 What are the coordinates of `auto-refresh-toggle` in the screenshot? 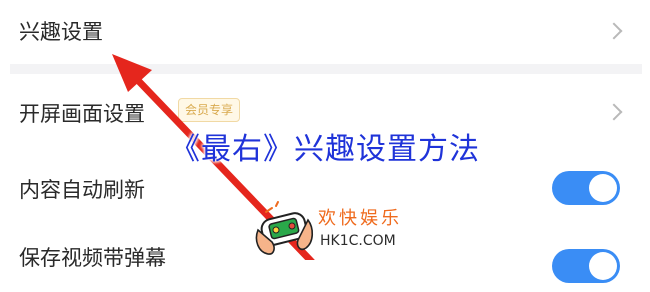 It's located at (586, 188).